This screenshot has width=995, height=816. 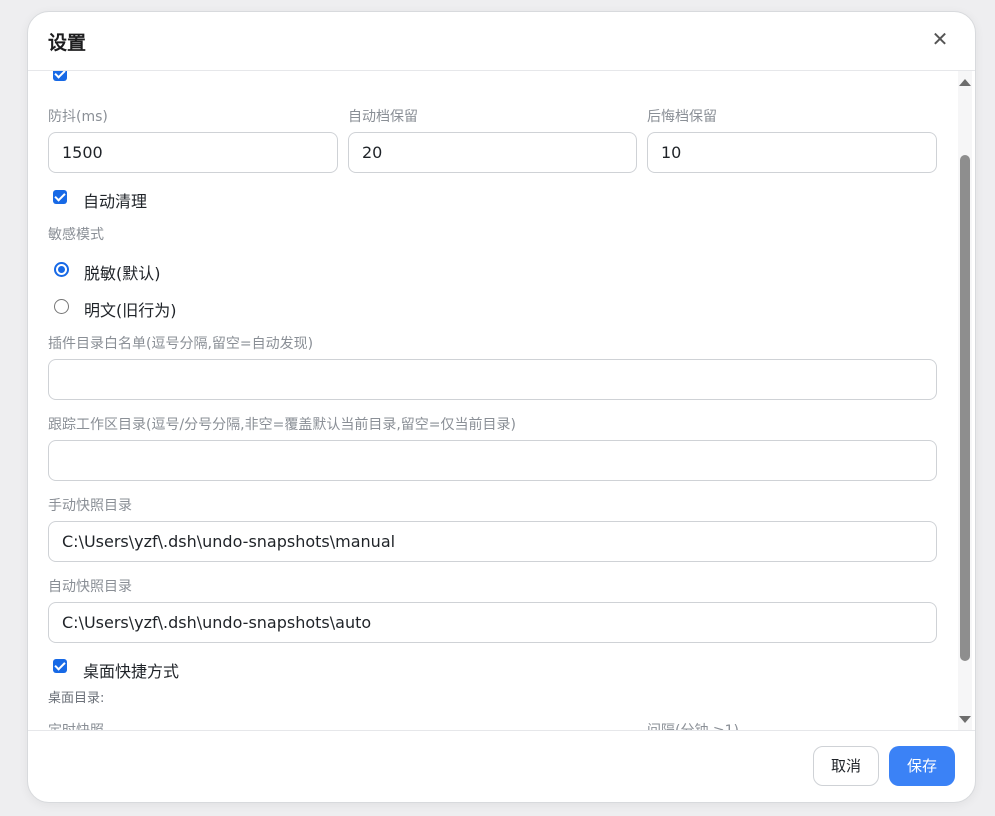 What do you see at coordinates (60, 197) in the screenshot?
I see `auto-clean-checkbox` at bounding box center [60, 197].